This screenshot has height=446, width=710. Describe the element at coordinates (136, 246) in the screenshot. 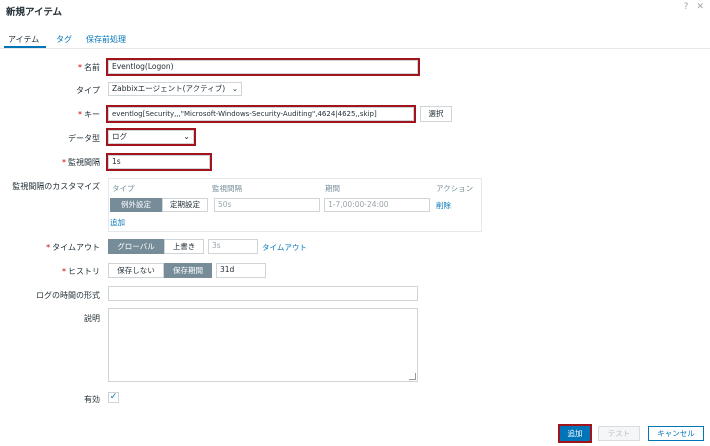

I see `segment-global: グローバル` at that location.